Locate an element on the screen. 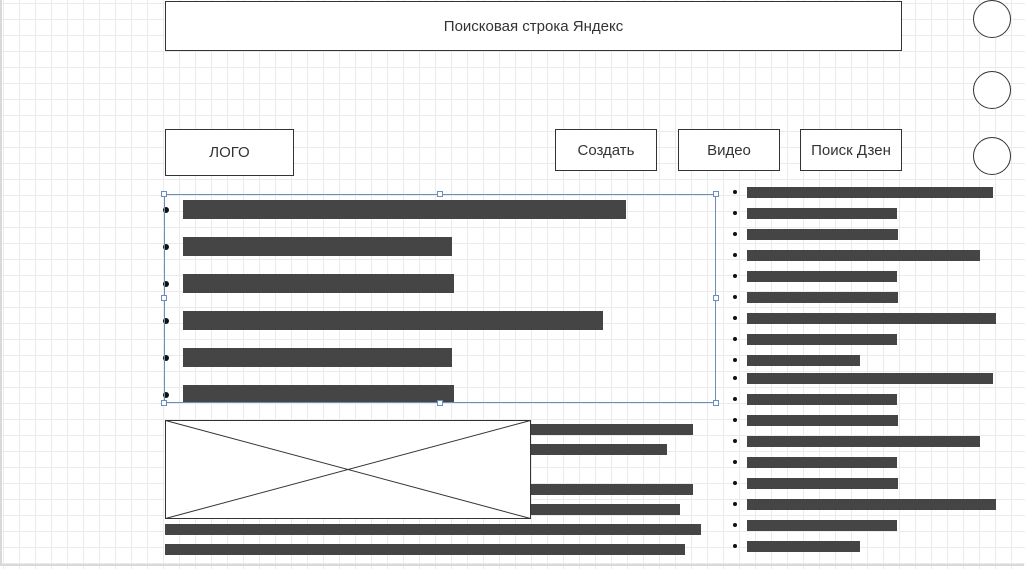  logo-box: ЛОГО is located at coordinates (229, 152).